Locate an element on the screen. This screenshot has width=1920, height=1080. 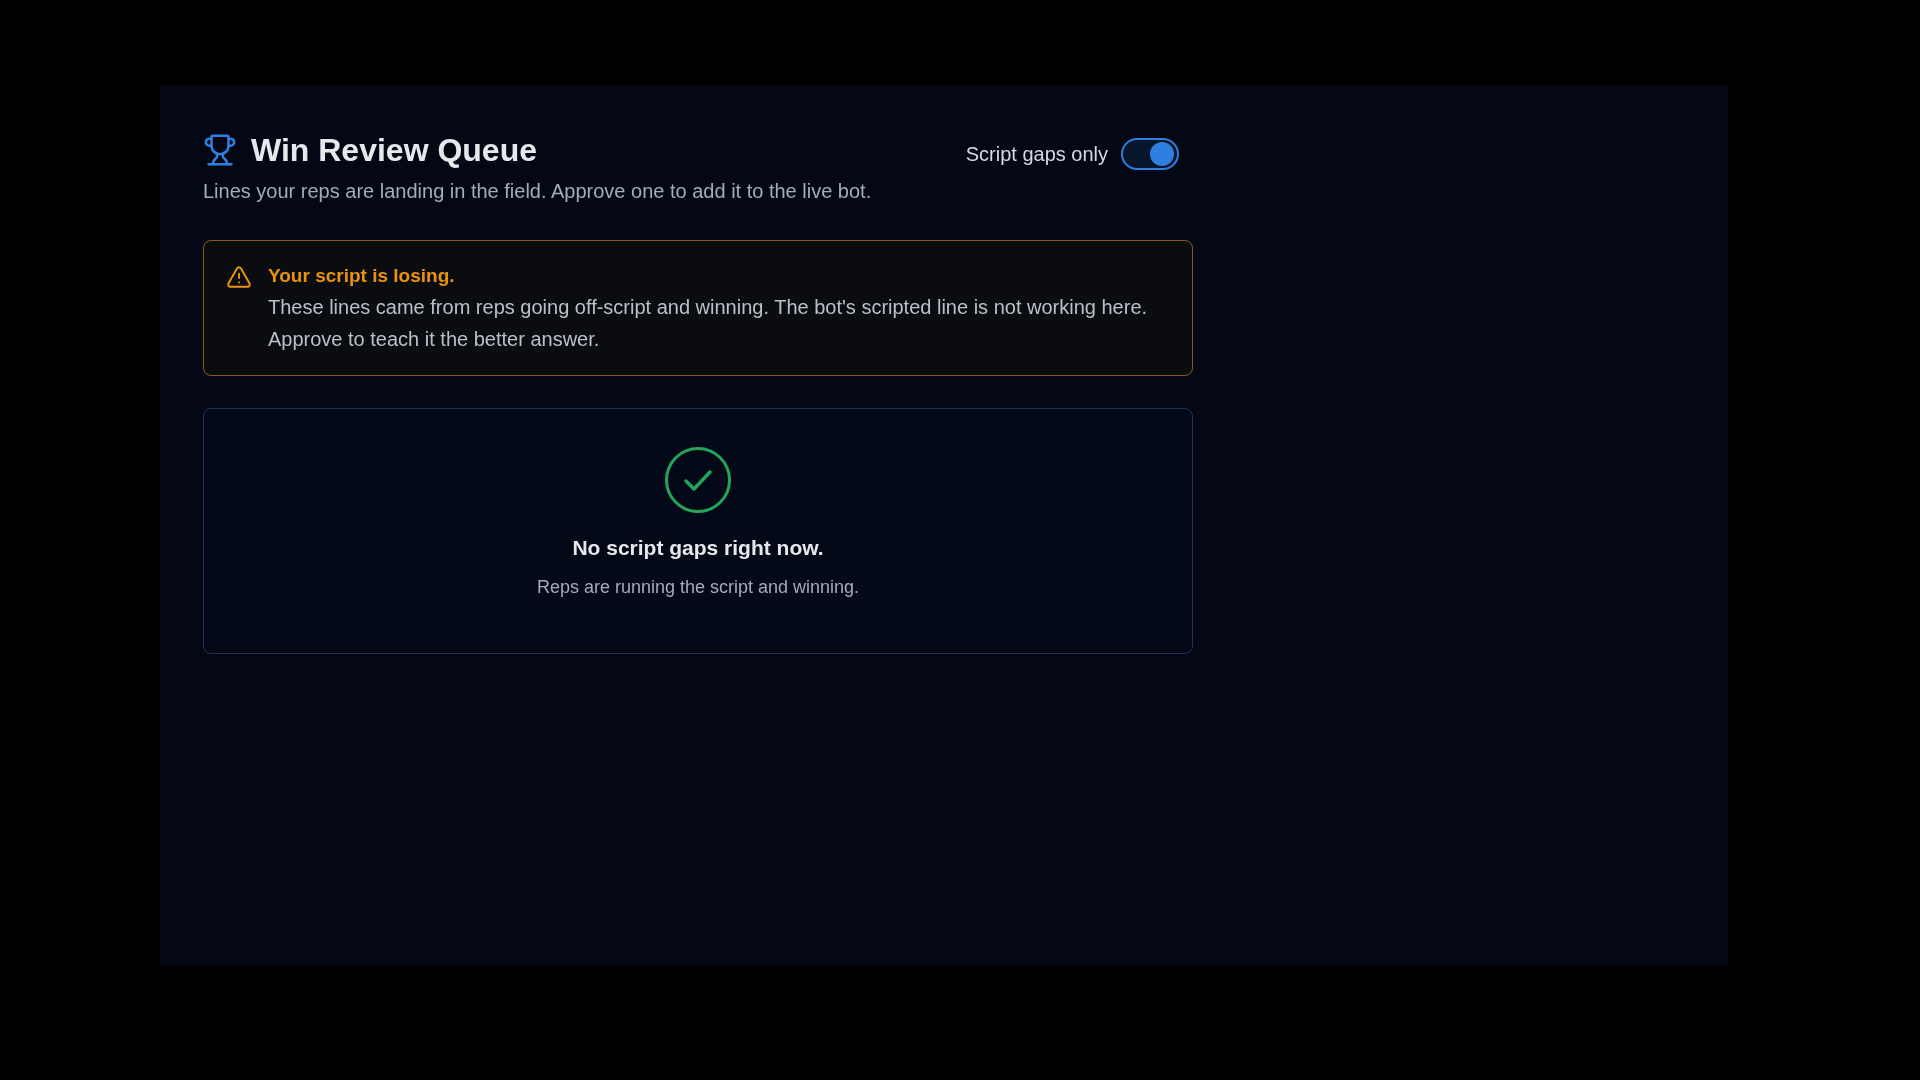
page-subtitle: Lines your reps are landing in the field. Approve one to add it to the live bot. is located at coordinates (537, 191).